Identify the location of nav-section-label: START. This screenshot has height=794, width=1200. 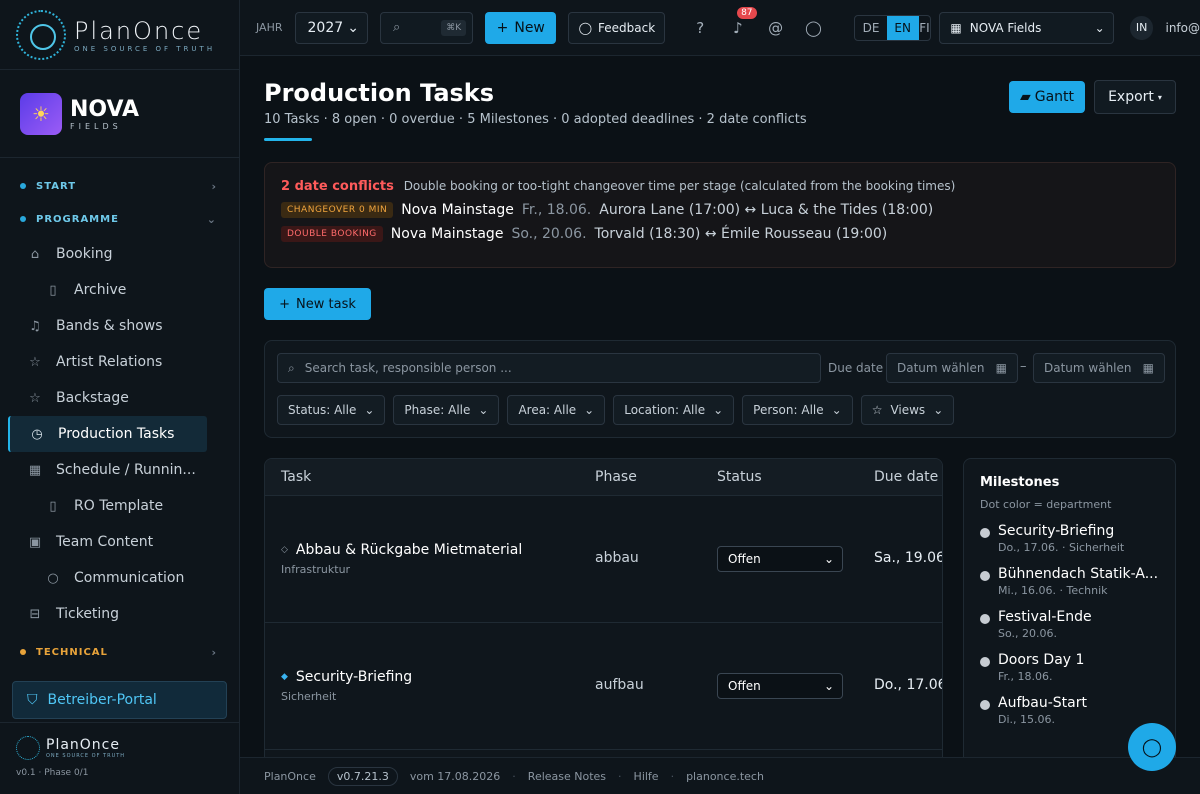
(56, 186).